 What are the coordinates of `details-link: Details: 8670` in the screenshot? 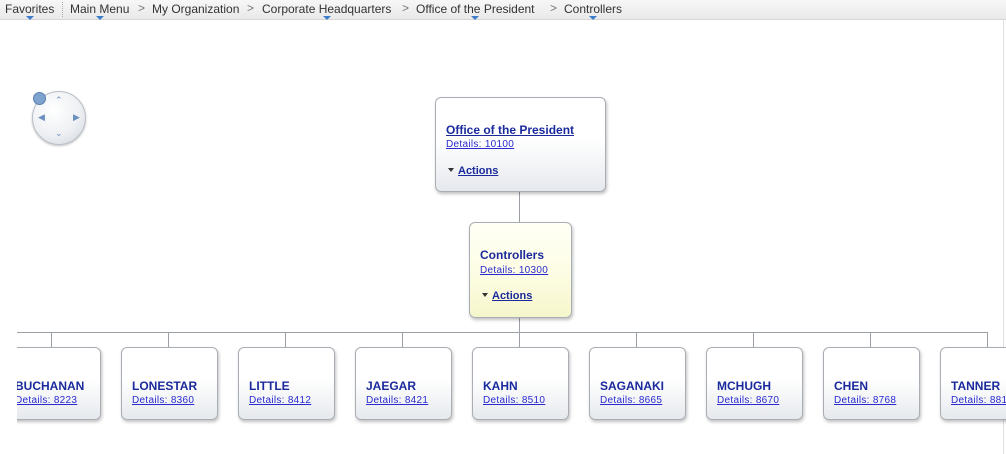 It's located at (748, 400).